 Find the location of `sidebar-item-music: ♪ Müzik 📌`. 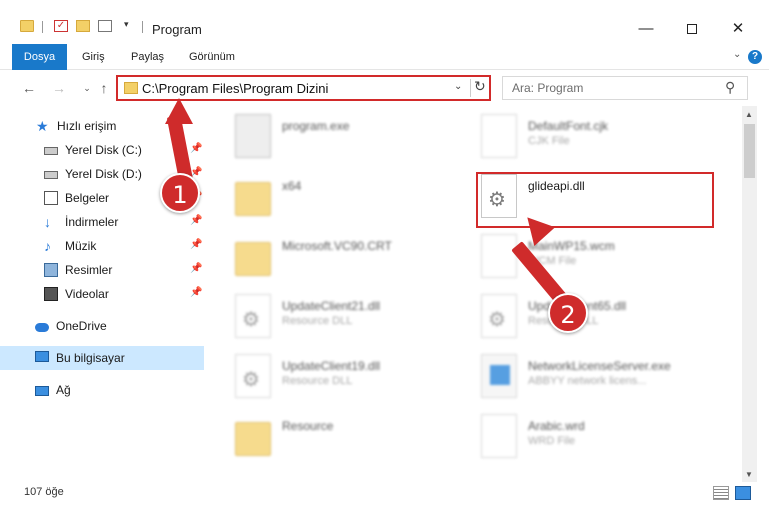

sidebar-item-music: ♪ Müzik 📌 is located at coordinates (102, 246).